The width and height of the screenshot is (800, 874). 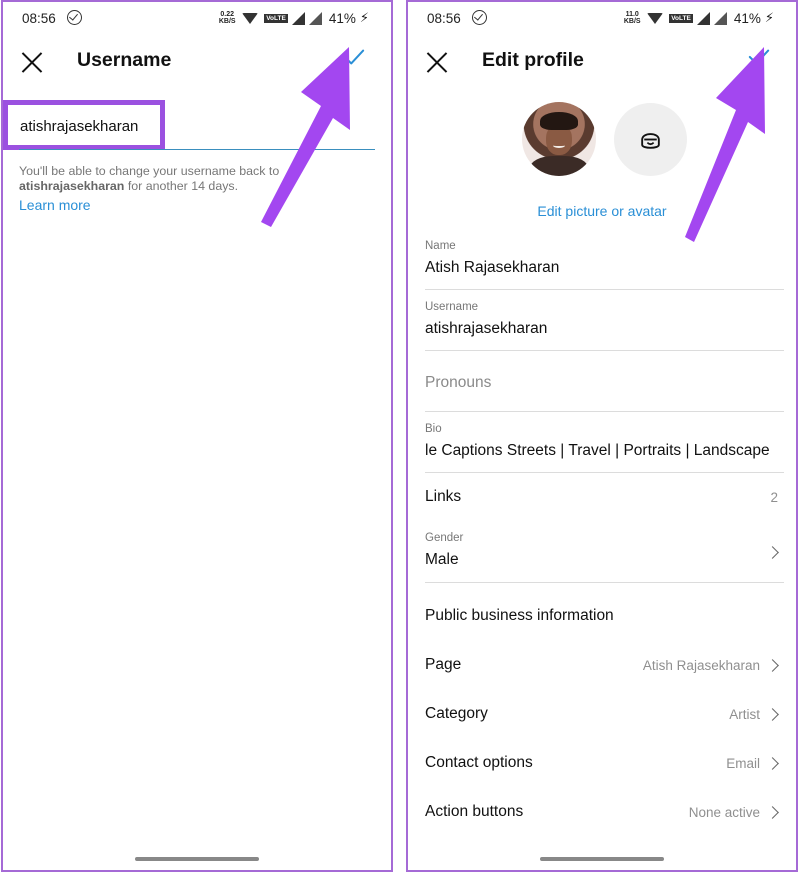 I want to click on action-buttons-row: Action buttons None active, so click(x=601, y=815).